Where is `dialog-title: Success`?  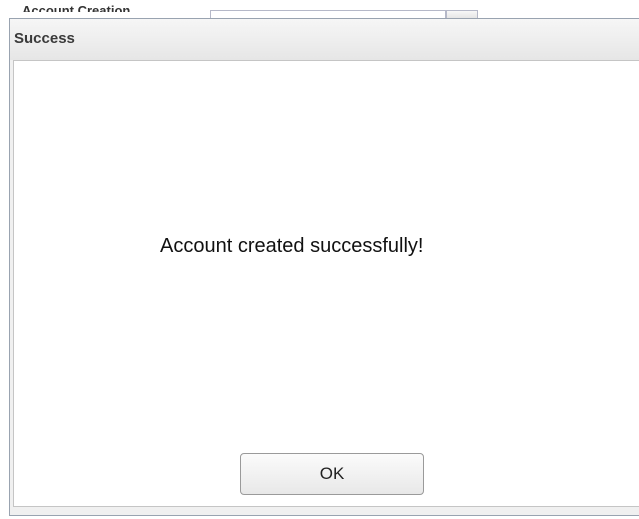 dialog-title: Success is located at coordinates (44, 38).